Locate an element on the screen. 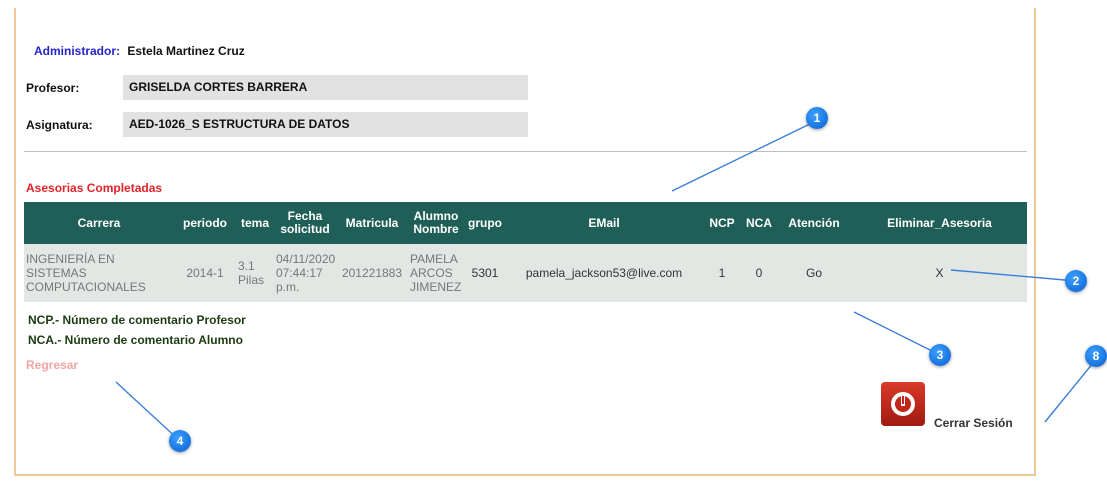  callout-badge-3: 3 is located at coordinates (940, 355).